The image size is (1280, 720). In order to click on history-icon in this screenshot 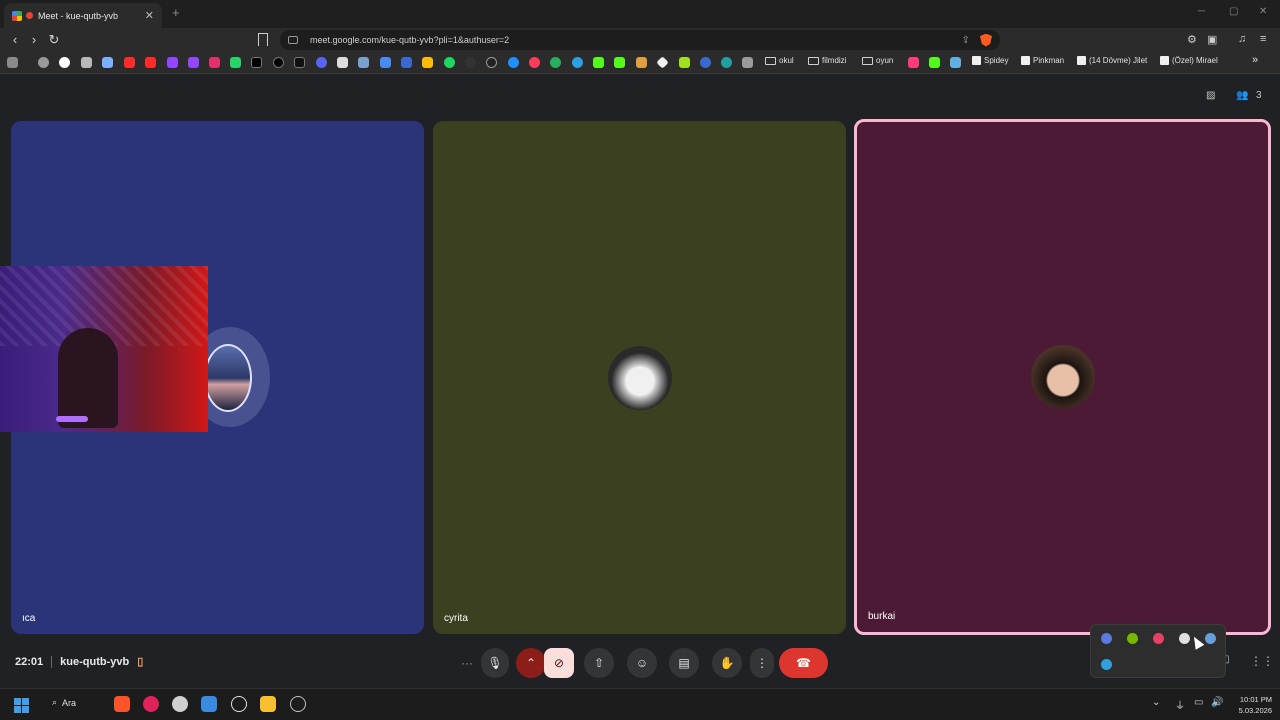, I will do `click(43, 62)`.